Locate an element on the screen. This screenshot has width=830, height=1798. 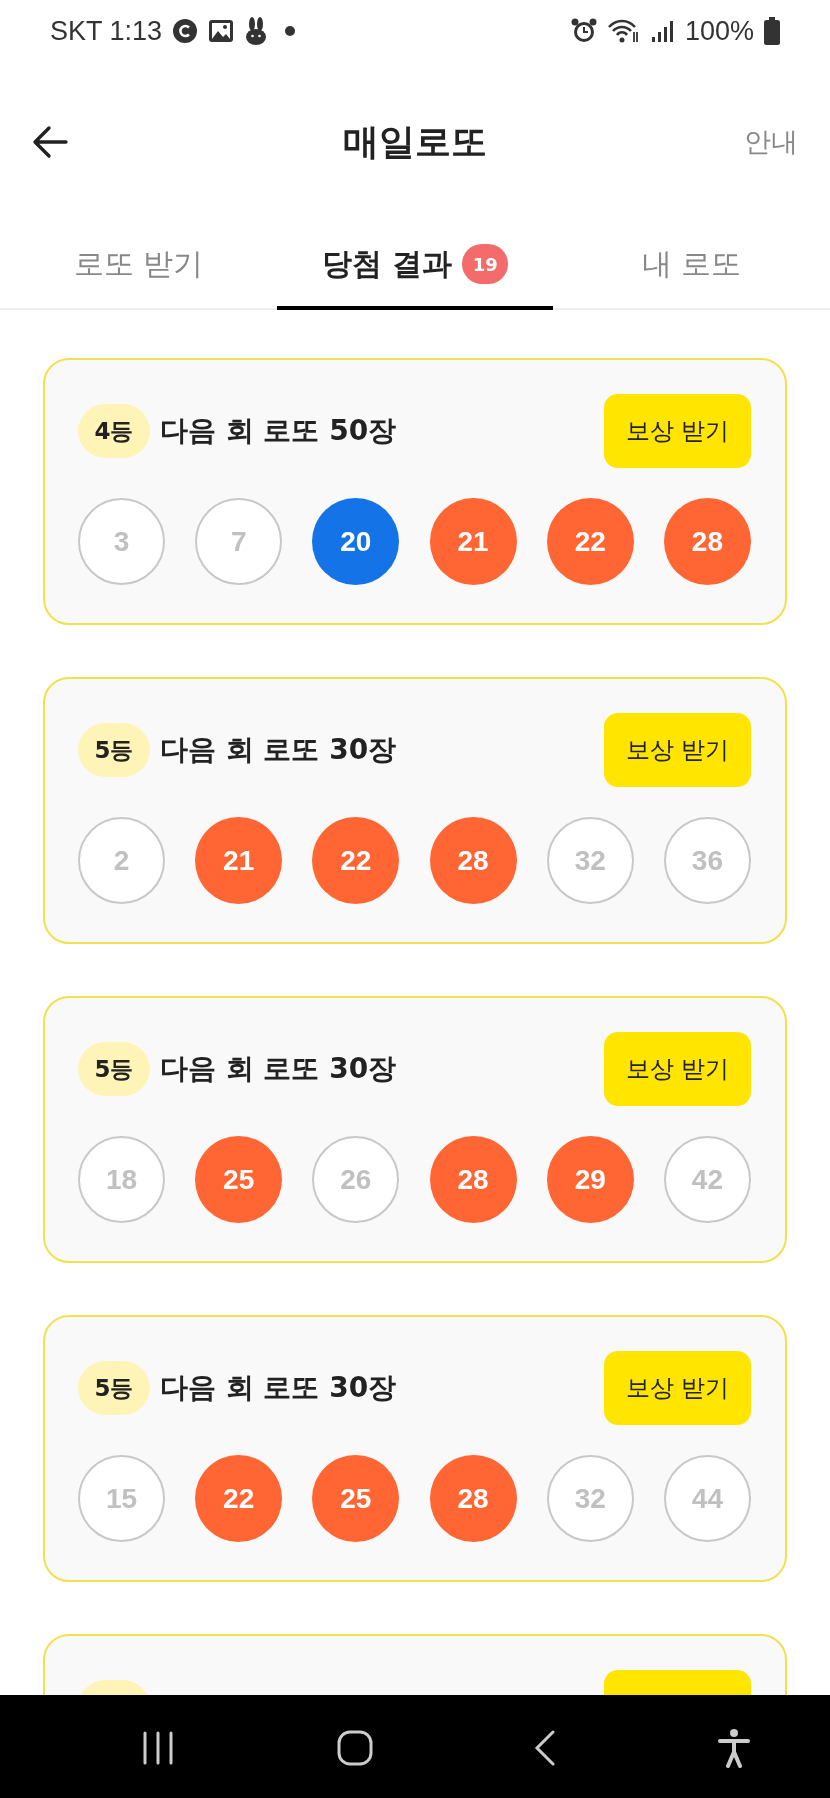
page-title: 매일로또 is located at coordinates (415, 141).